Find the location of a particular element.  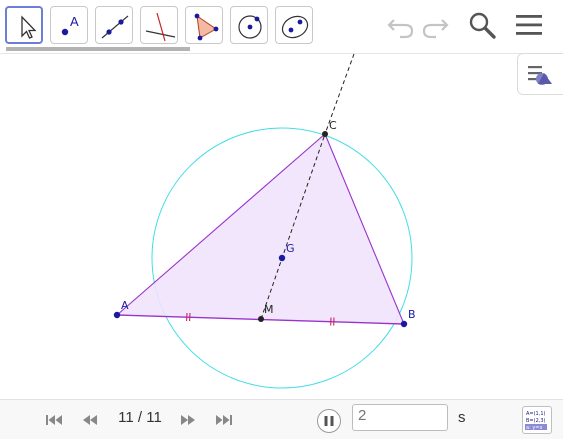

skip-to-start-button is located at coordinates (54, 420).